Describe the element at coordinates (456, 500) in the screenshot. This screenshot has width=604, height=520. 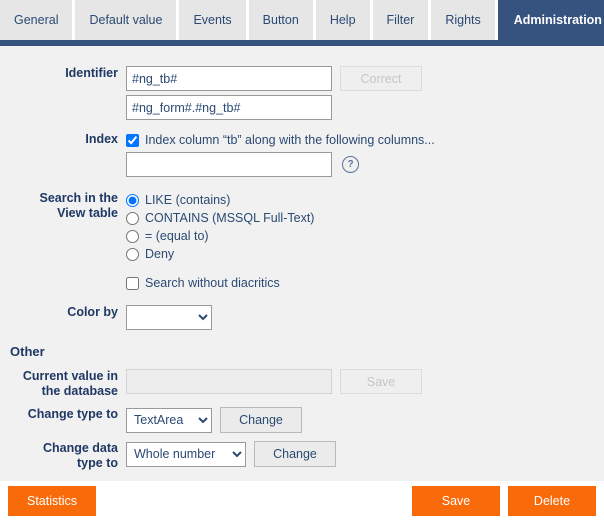
I see `save-button: Save` at that location.